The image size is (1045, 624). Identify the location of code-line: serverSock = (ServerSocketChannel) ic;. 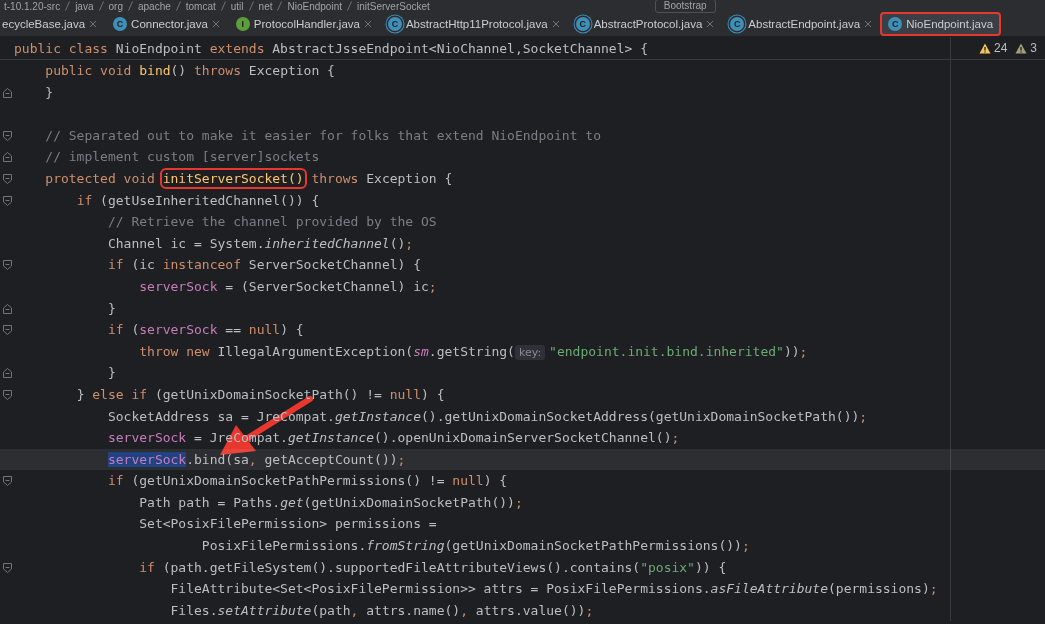
(287, 286).